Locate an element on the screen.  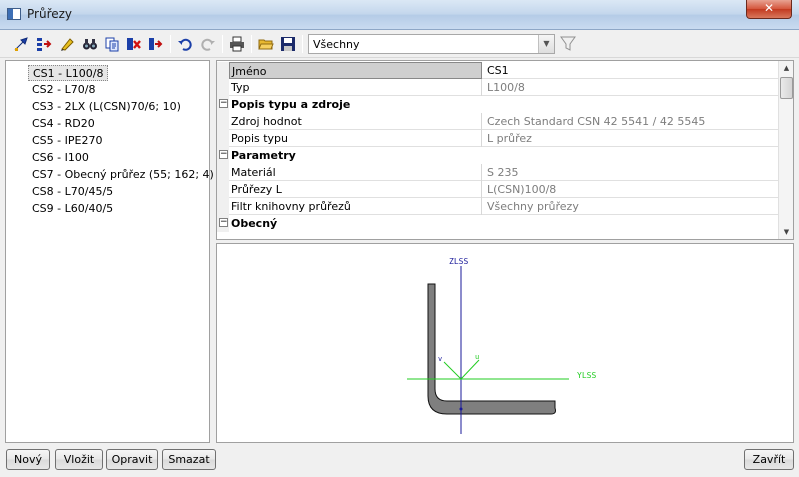
list-item: CS9 - L60/40/5 is located at coordinates (72, 209).